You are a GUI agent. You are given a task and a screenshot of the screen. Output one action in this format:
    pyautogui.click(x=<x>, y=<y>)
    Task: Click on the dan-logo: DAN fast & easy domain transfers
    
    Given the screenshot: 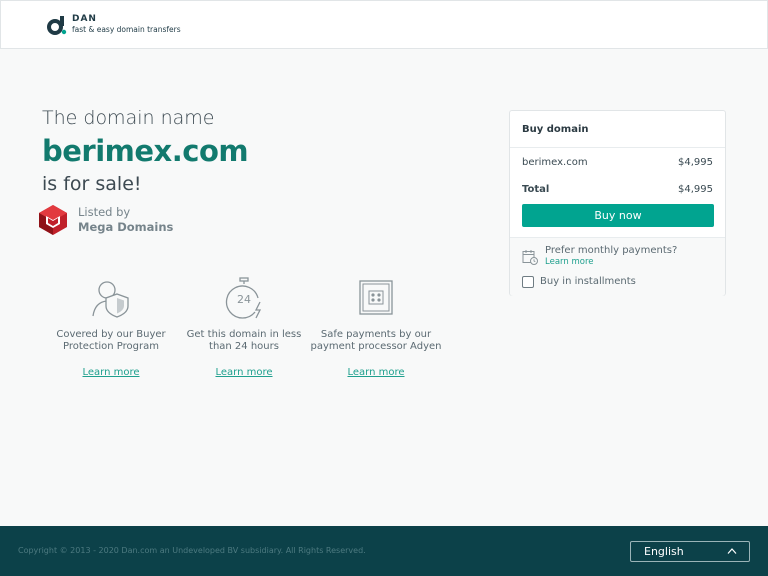 What is the action you would take?
    pyautogui.click(x=114, y=24)
    